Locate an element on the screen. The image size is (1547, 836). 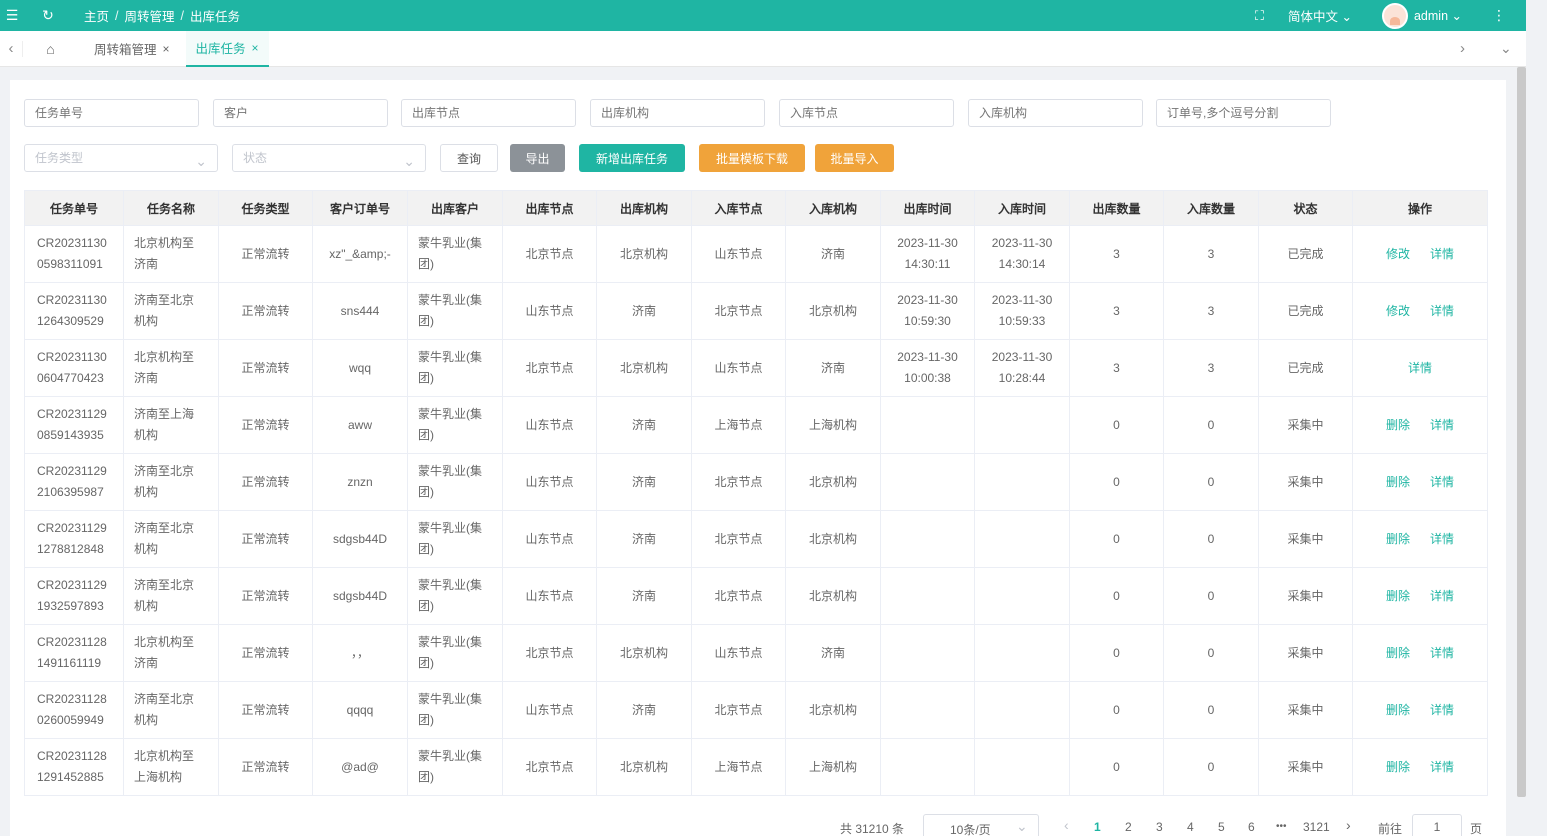
cell-text: xz"_&amp;- is located at coordinates (360, 253).